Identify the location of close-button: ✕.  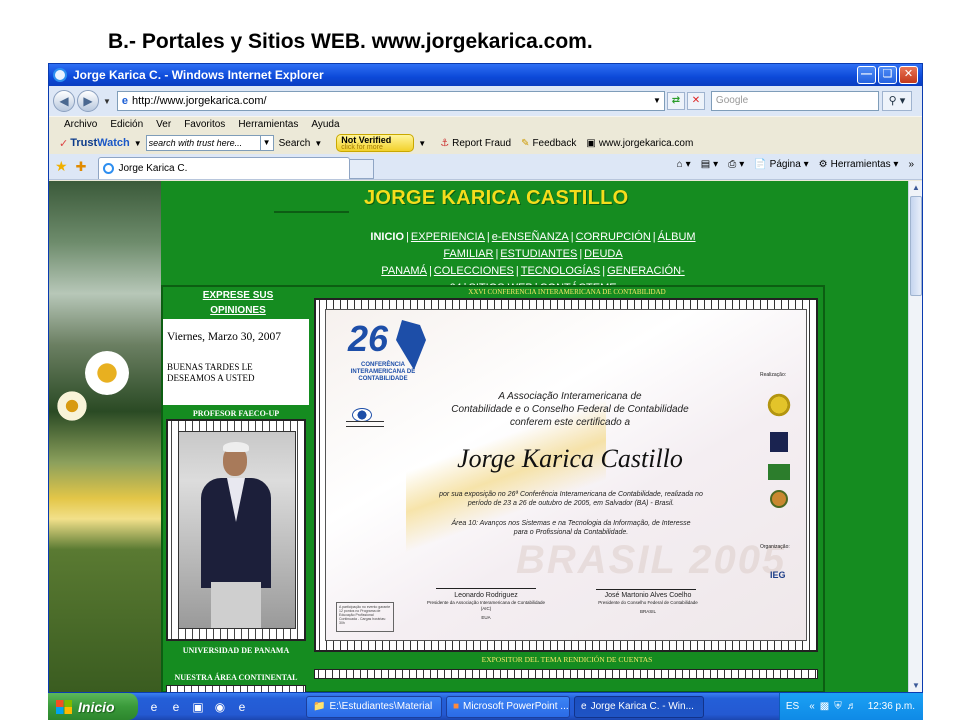
(908, 75).